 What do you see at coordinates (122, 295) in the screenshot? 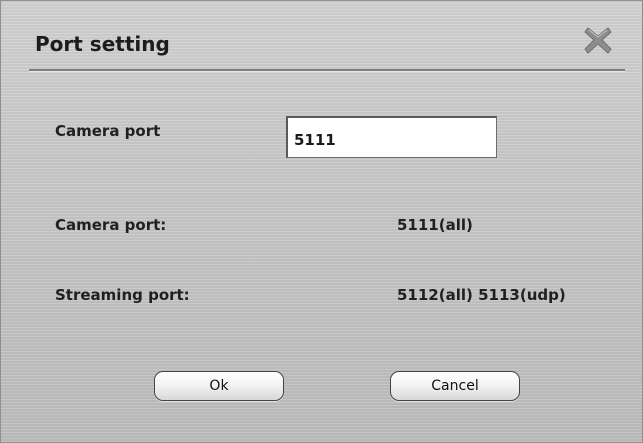
I see `streaming-port-info-label: Streaming port:` at bounding box center [122, 295].